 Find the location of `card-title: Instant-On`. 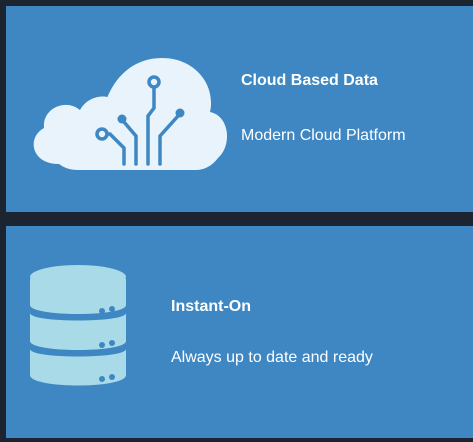

card-title: Instant-On is located at coordinates (211, 306).